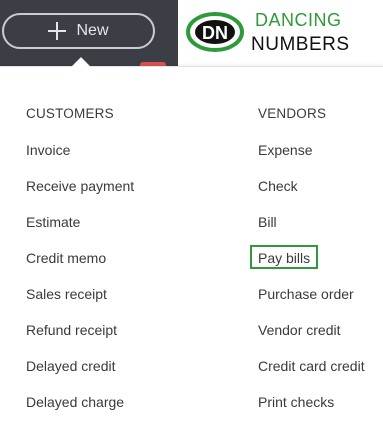 This screenshot has height=432, width=383. I want to click on menu-item-bill: Bill, so click(311, 222).